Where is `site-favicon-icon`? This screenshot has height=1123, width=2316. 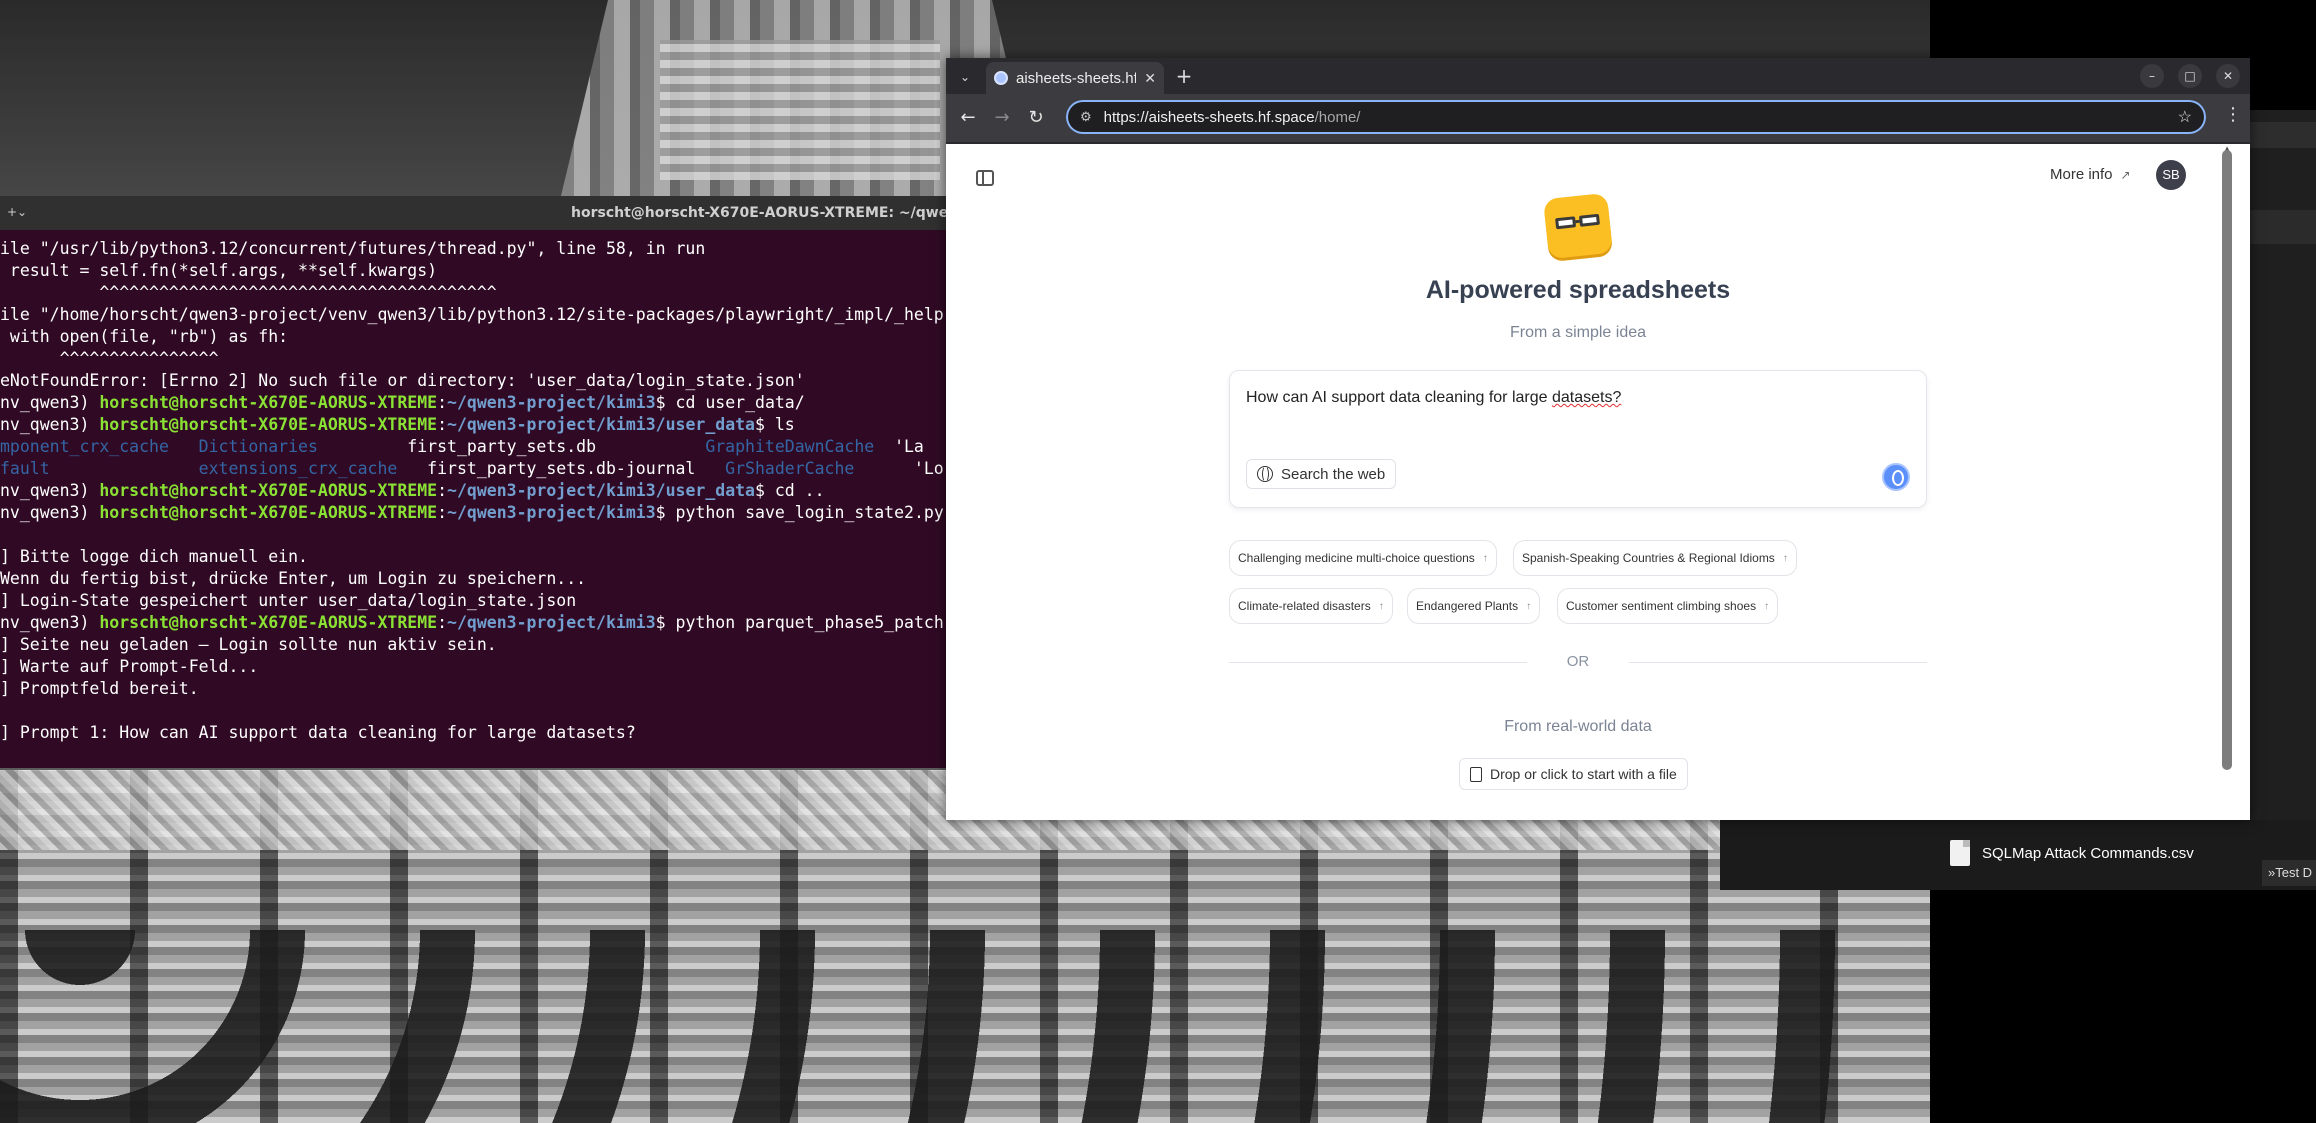 site-favicon-icon is located at coordinates (1001, 78).